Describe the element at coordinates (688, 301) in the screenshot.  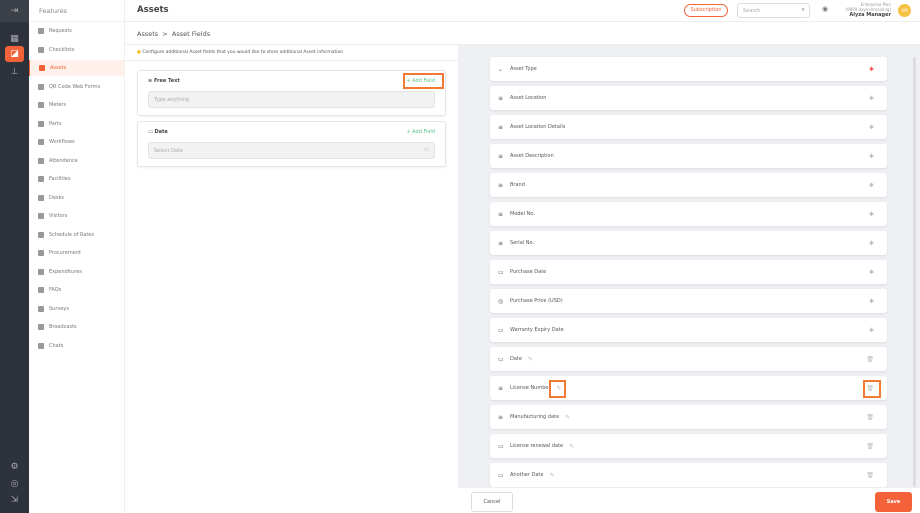
I see `field-row: ◎ Purchase Price (USD) ✱` at that location.